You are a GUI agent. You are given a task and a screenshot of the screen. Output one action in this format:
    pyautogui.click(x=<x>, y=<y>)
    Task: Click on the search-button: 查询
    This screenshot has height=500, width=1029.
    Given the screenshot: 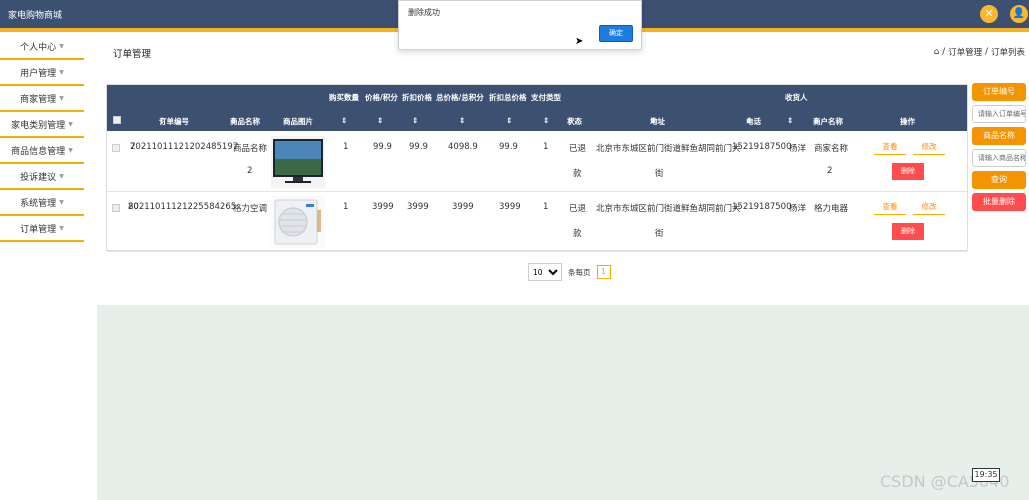 What is the action you would take?
    pyautogui.click(x=999, y=180)
    